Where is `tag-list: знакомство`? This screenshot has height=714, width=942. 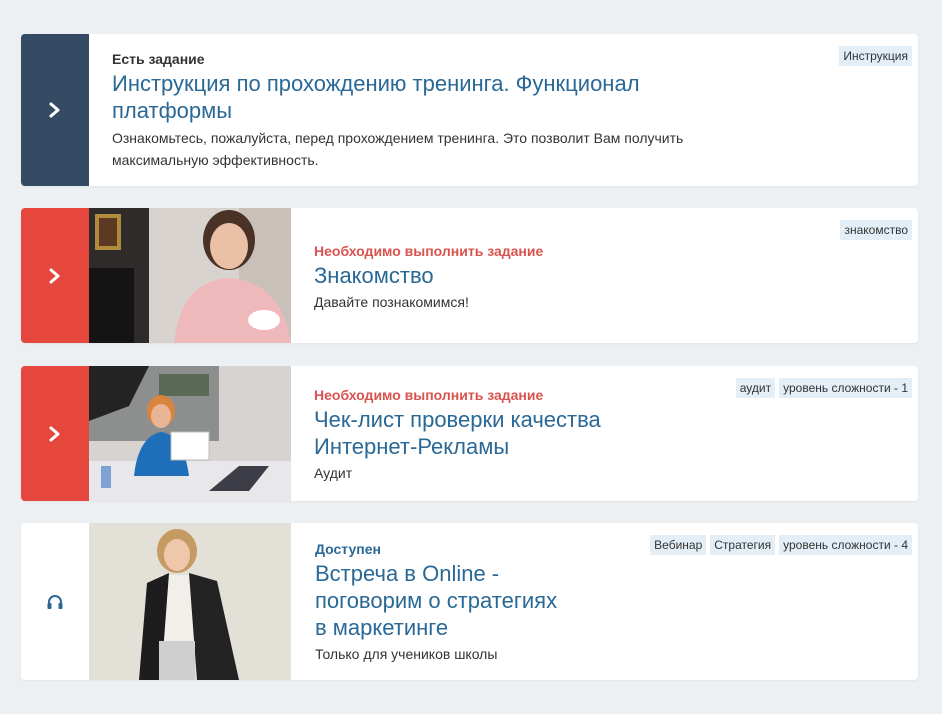 tag-list: знакомство is located at coordinates (876, 230).